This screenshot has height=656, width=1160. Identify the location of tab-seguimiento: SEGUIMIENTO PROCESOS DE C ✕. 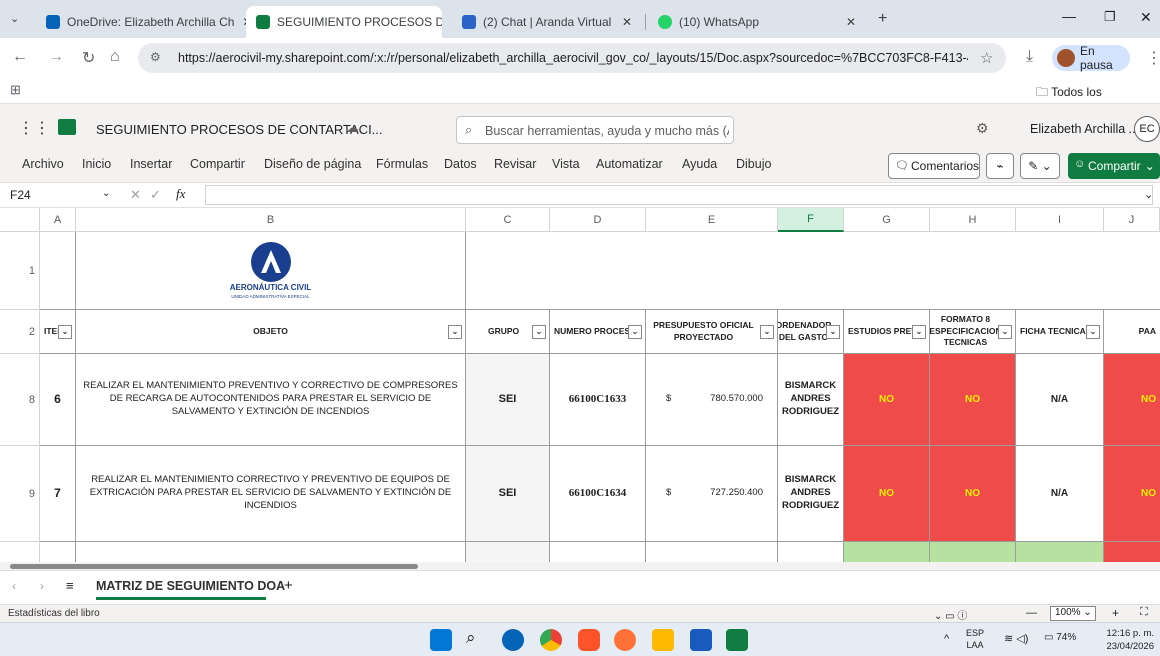
(344, 22).